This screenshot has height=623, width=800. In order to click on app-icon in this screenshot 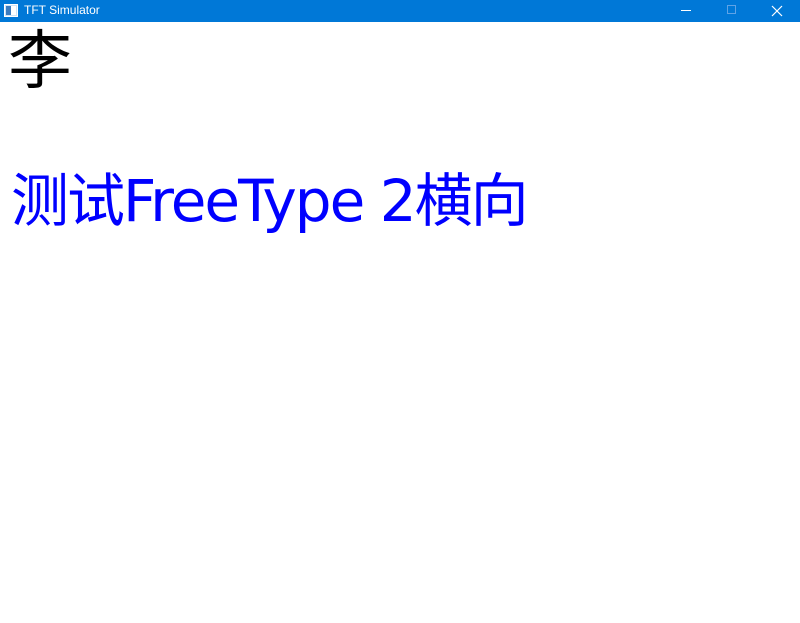, I will do `click(11, 10)`.